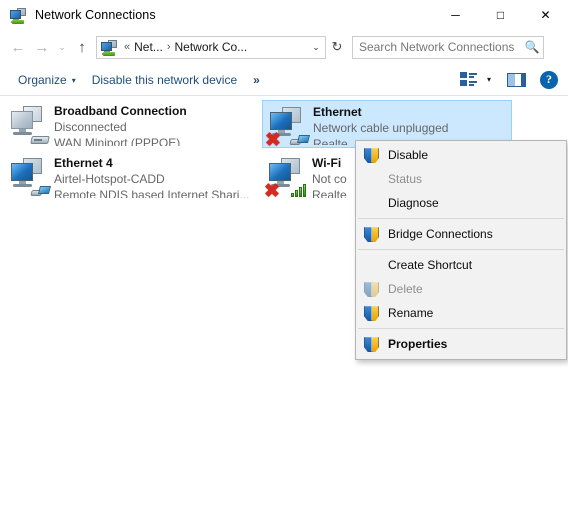 The height and width of the screenshot is (513, 568). I want to click on window-controls: ─ □ ✕, so click(500, 15).